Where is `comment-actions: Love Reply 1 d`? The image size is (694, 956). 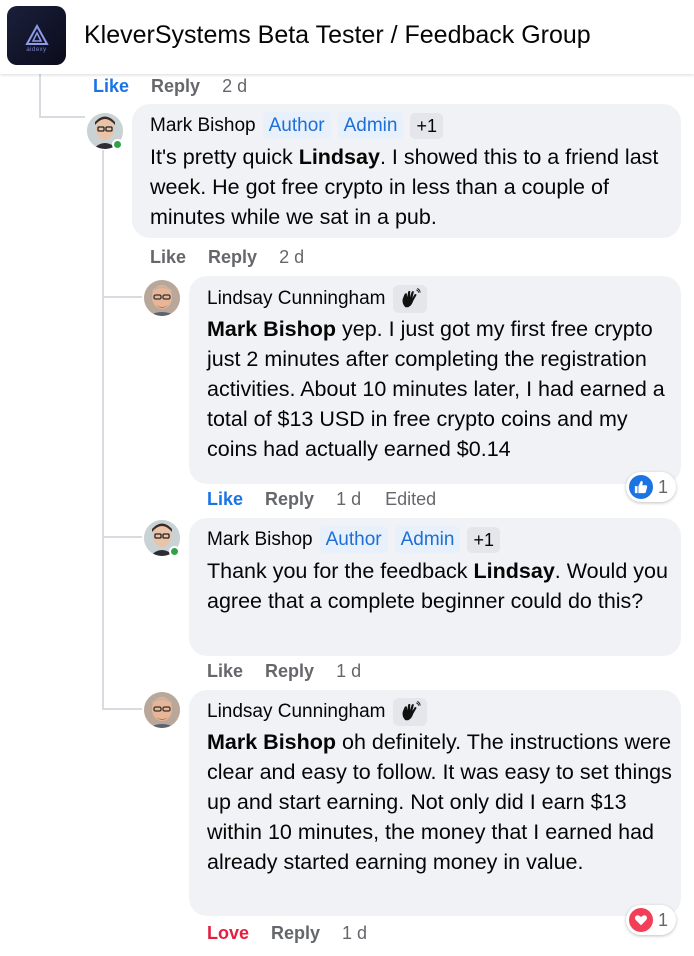 comment-actions: Love Reply 1 d is located at coordinates (287, 933).